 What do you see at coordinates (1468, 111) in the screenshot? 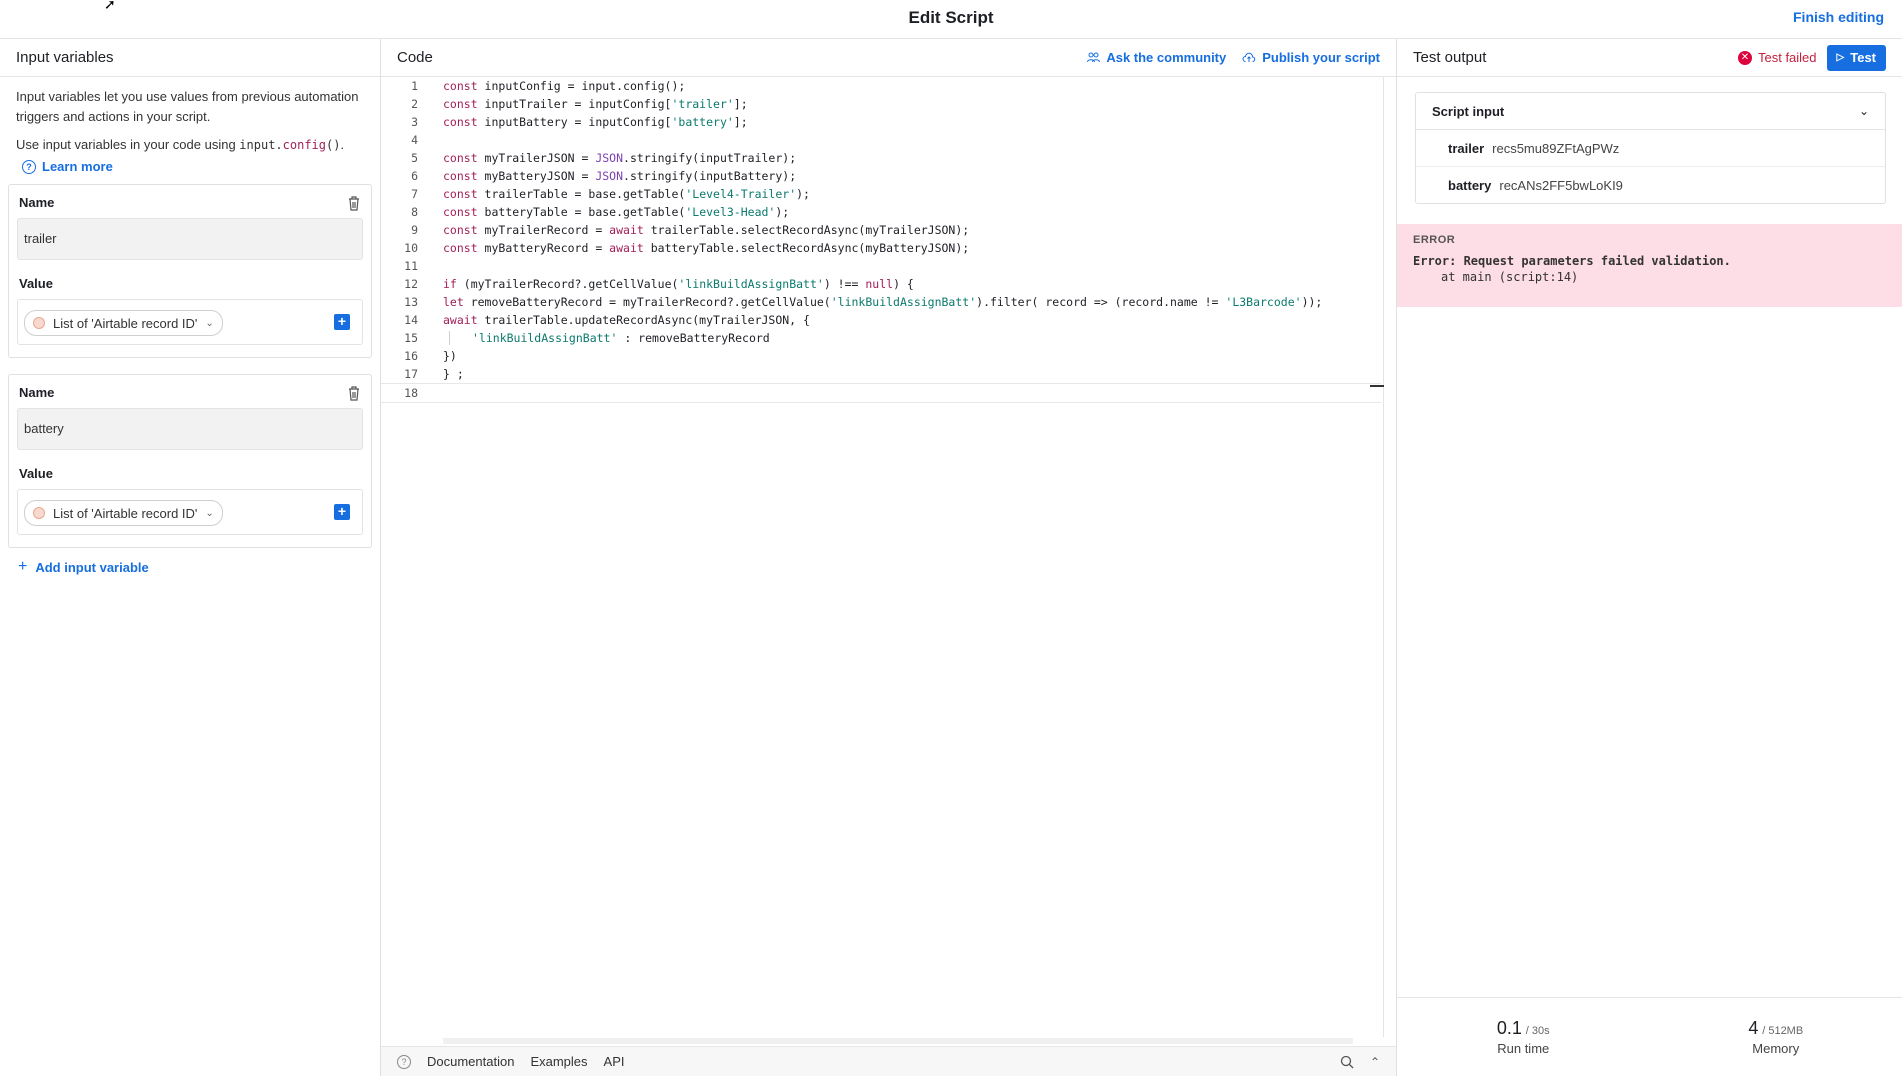
I see `script-input-title: Script input` at bounding box center [1468, 111].